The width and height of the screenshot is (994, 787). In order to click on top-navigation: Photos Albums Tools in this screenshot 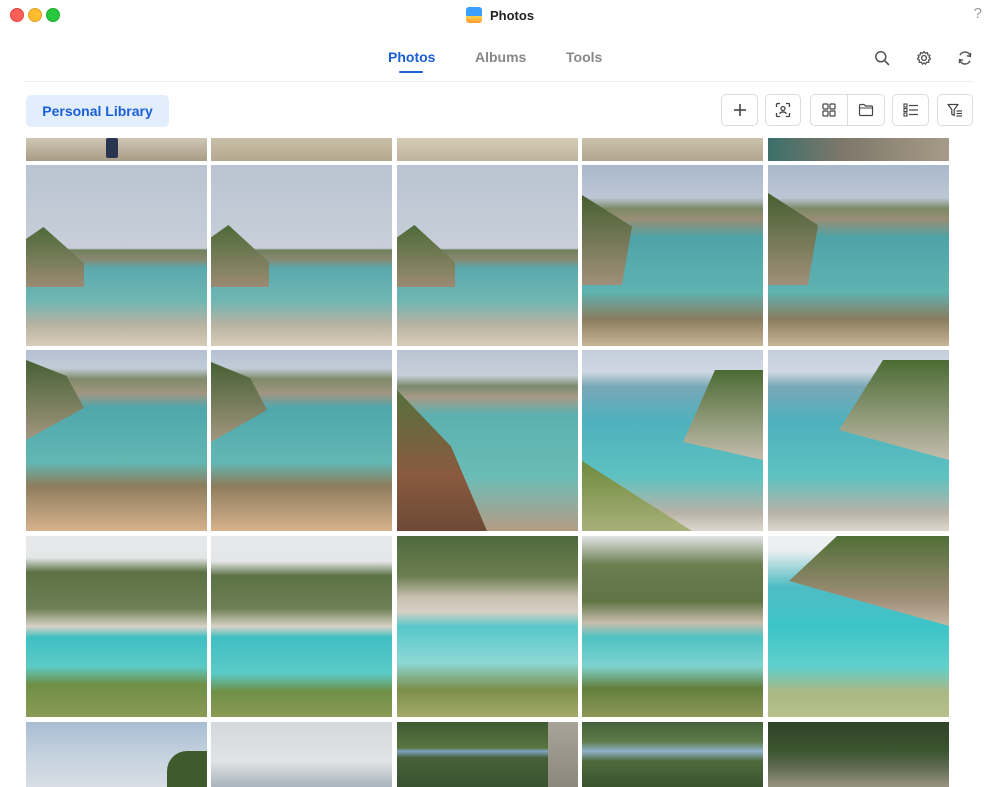, I will do `click(499, 57)`.